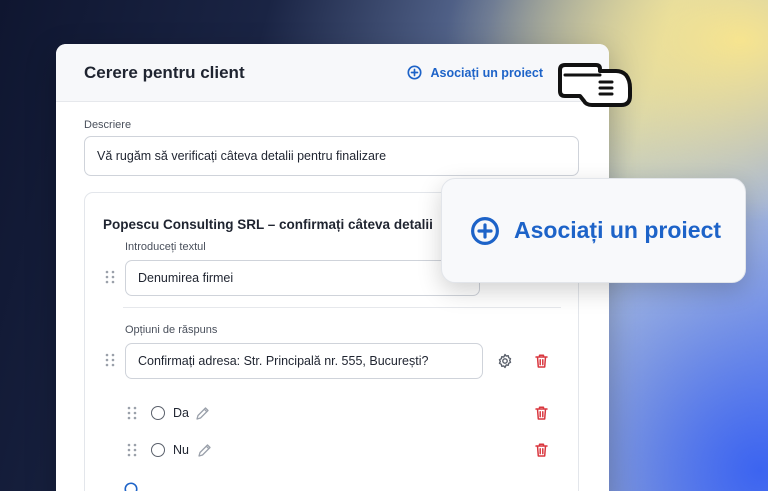 This screenshot has height=491, width=768. I want to click on option-label: Nu, so click(181, 450).